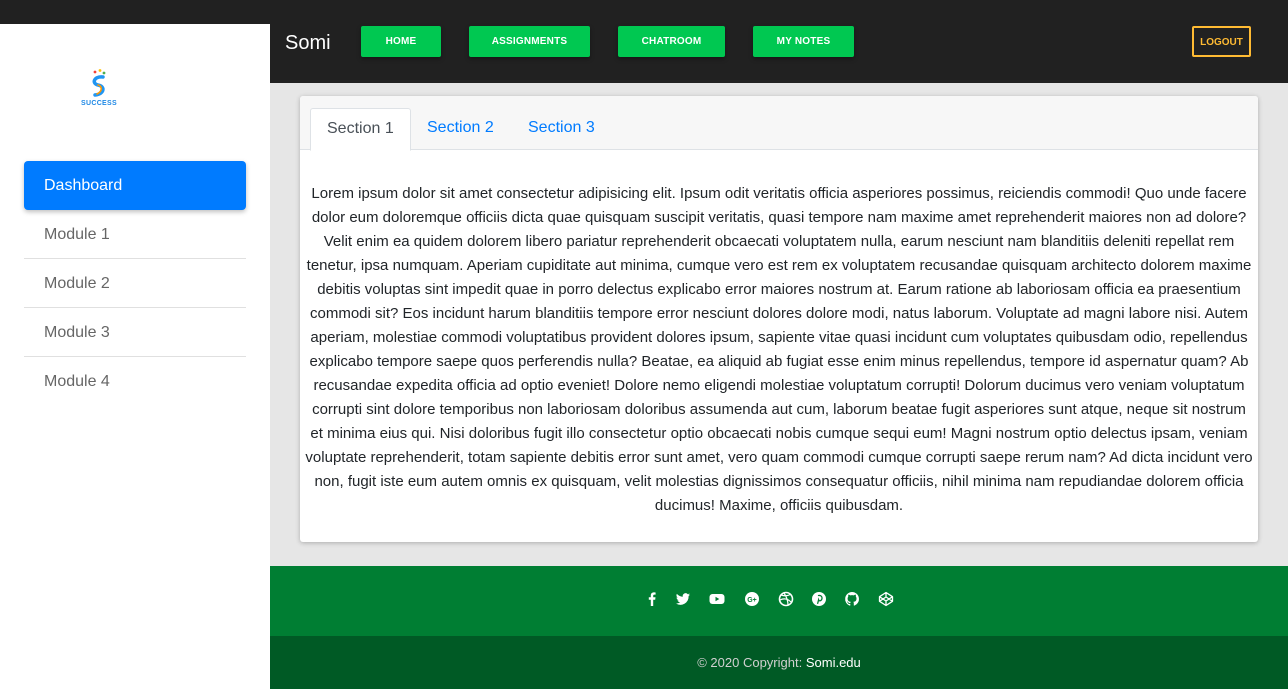  What do you see at coordinates (803, 41) in the screenshot?
I see `my-notes-button: MY NOTES` at bounding box center [803, 41].